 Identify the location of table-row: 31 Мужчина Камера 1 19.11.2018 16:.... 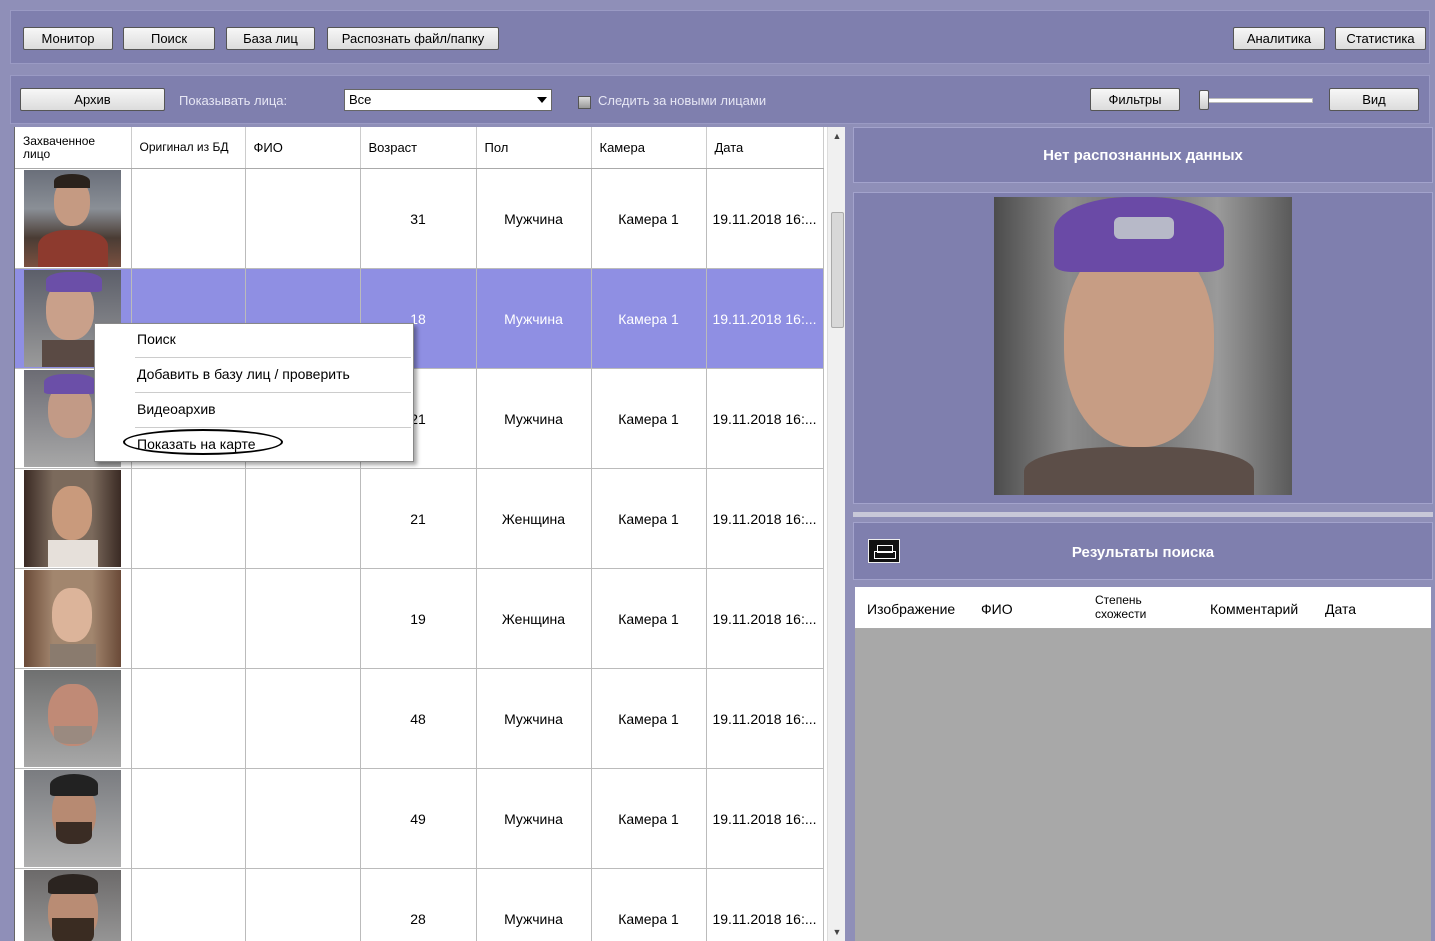
(419, 218).